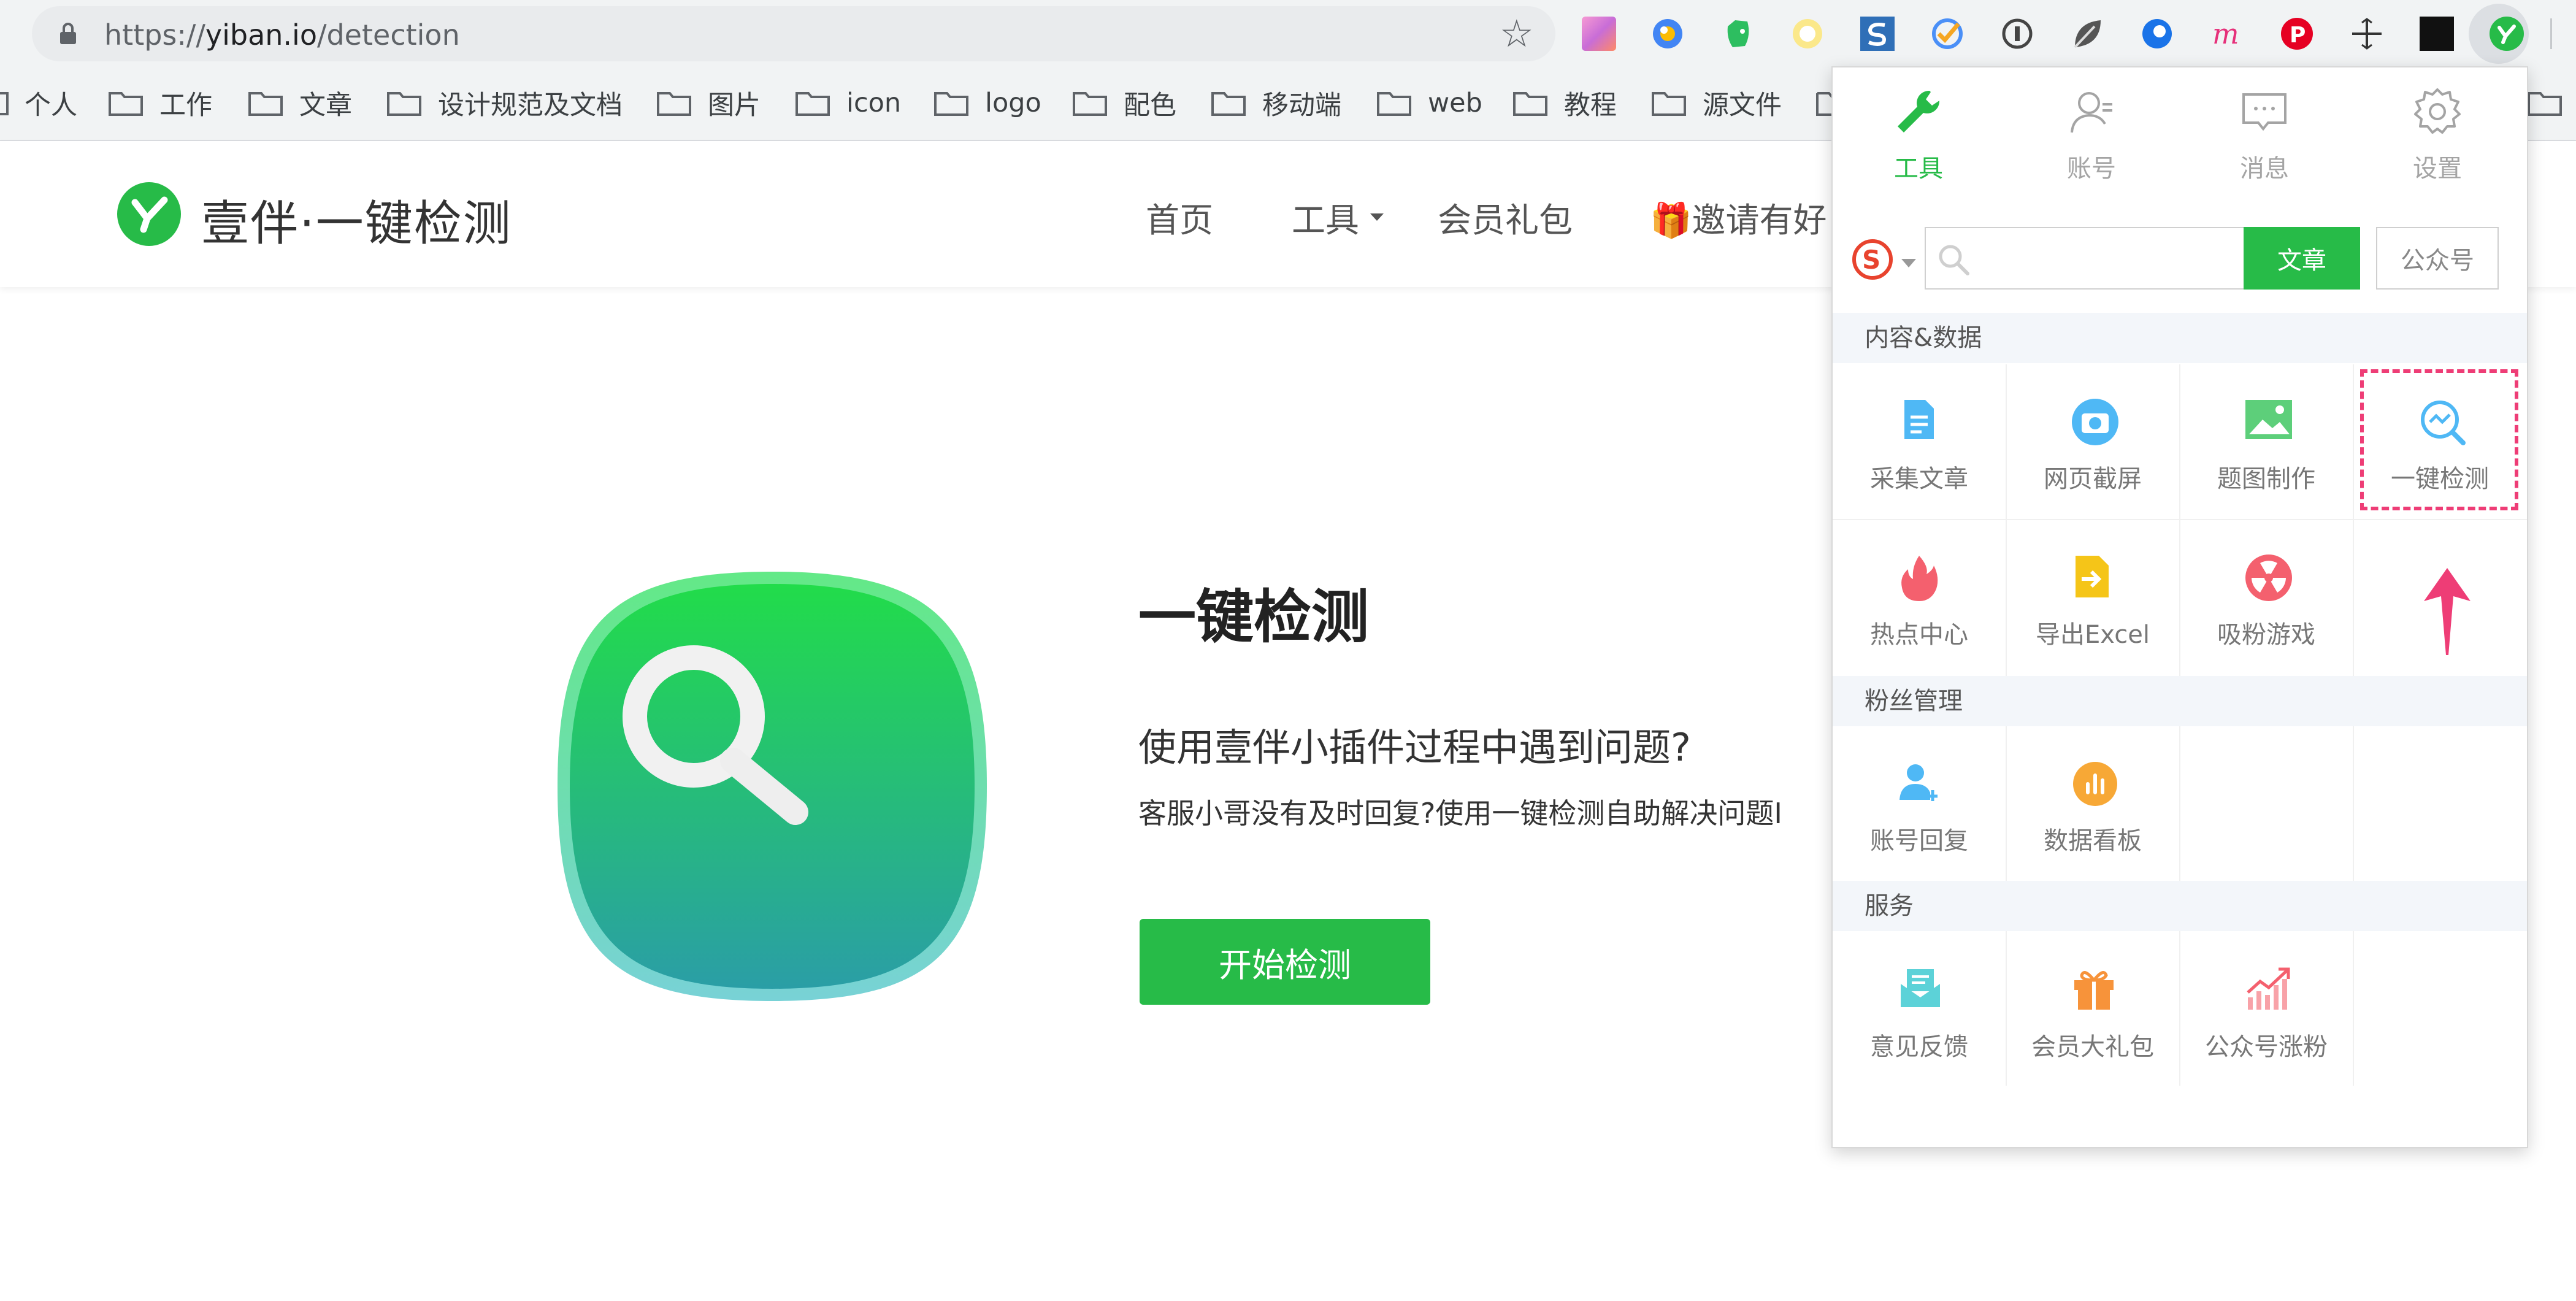 This screenshot has width=2576, height=1301. Describe the element at coordinates (2266, 1009) in the screenshot. I see `tool-account-growth: 公众号涨粉` at that location.